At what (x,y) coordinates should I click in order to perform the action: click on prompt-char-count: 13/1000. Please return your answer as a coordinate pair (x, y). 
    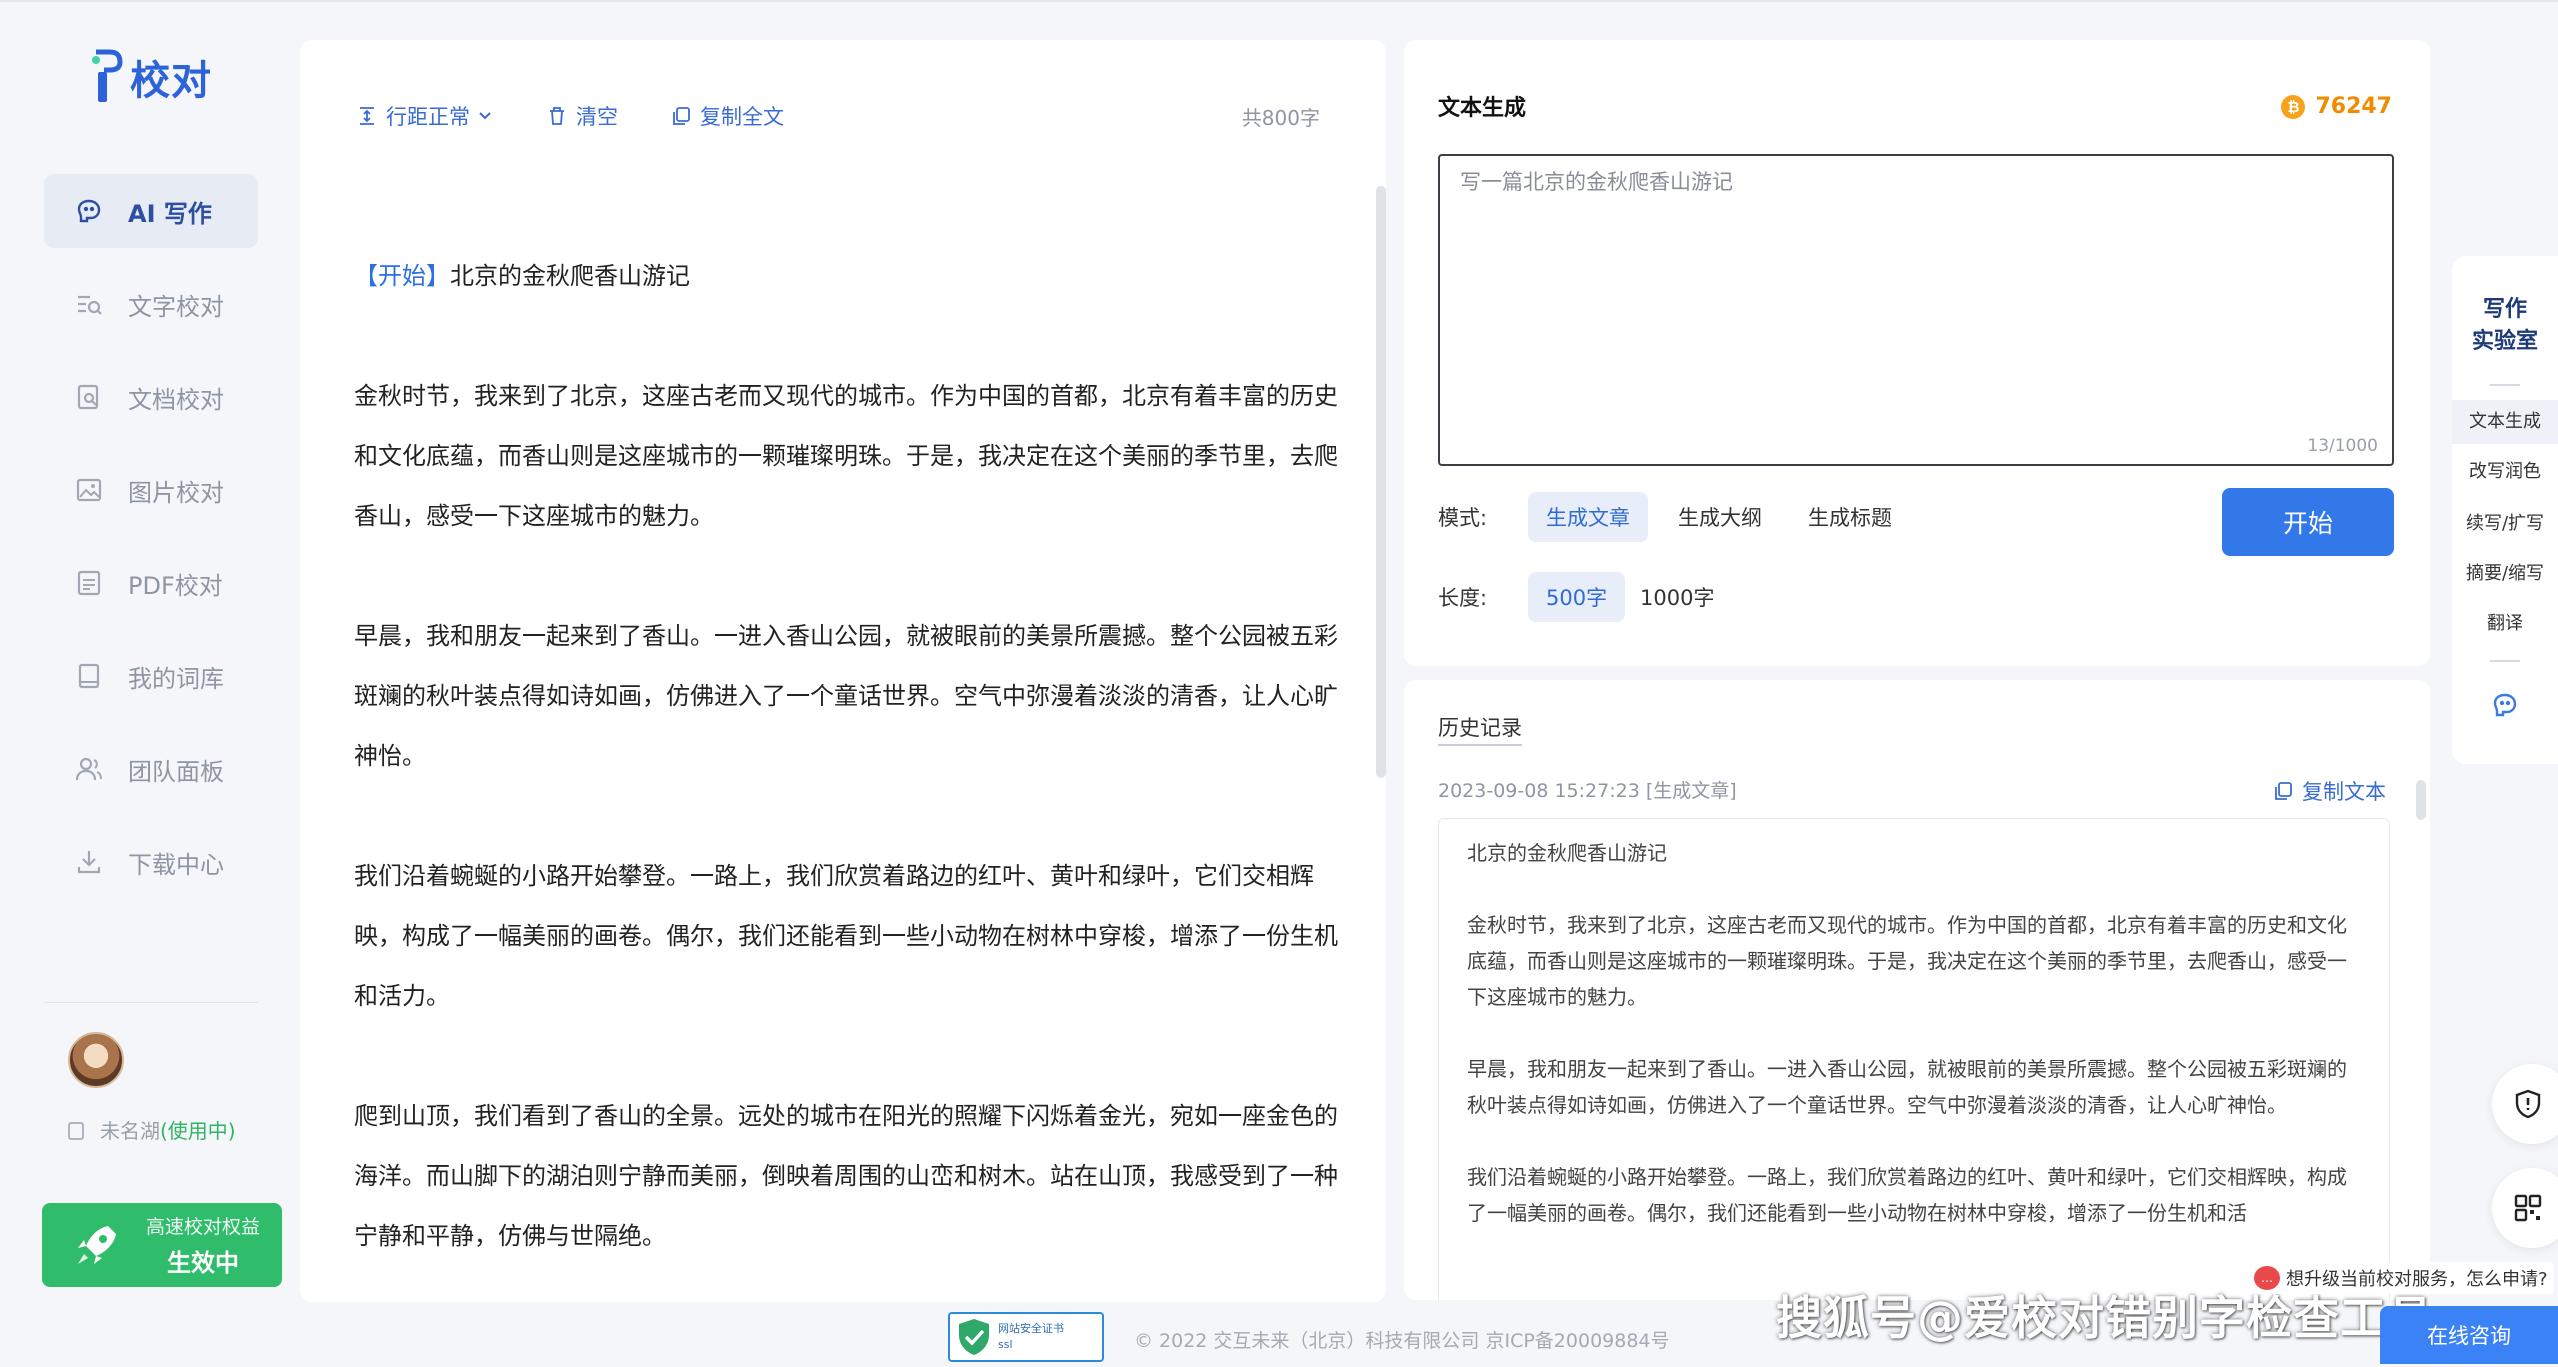
    Looking at the image, I should click on (2342, 446).